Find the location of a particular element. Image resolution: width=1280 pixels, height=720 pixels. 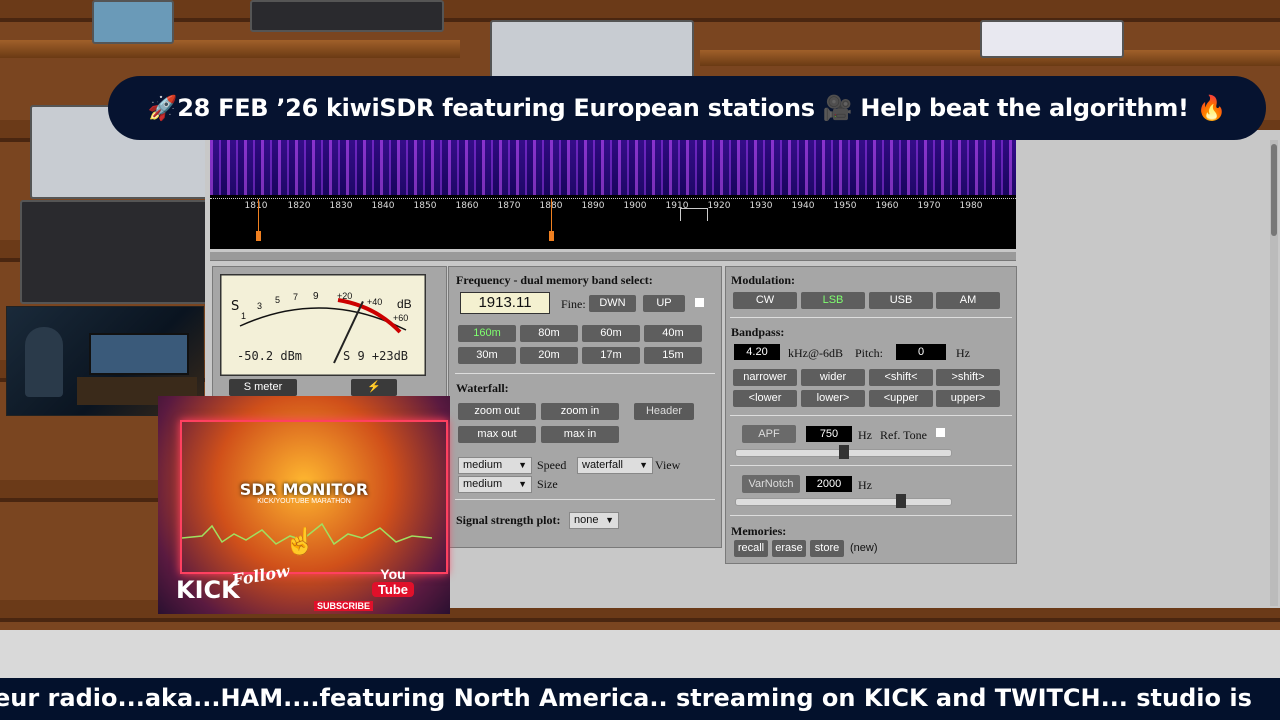

modulation-title: Modulation: is located at coordinates (763, 280).